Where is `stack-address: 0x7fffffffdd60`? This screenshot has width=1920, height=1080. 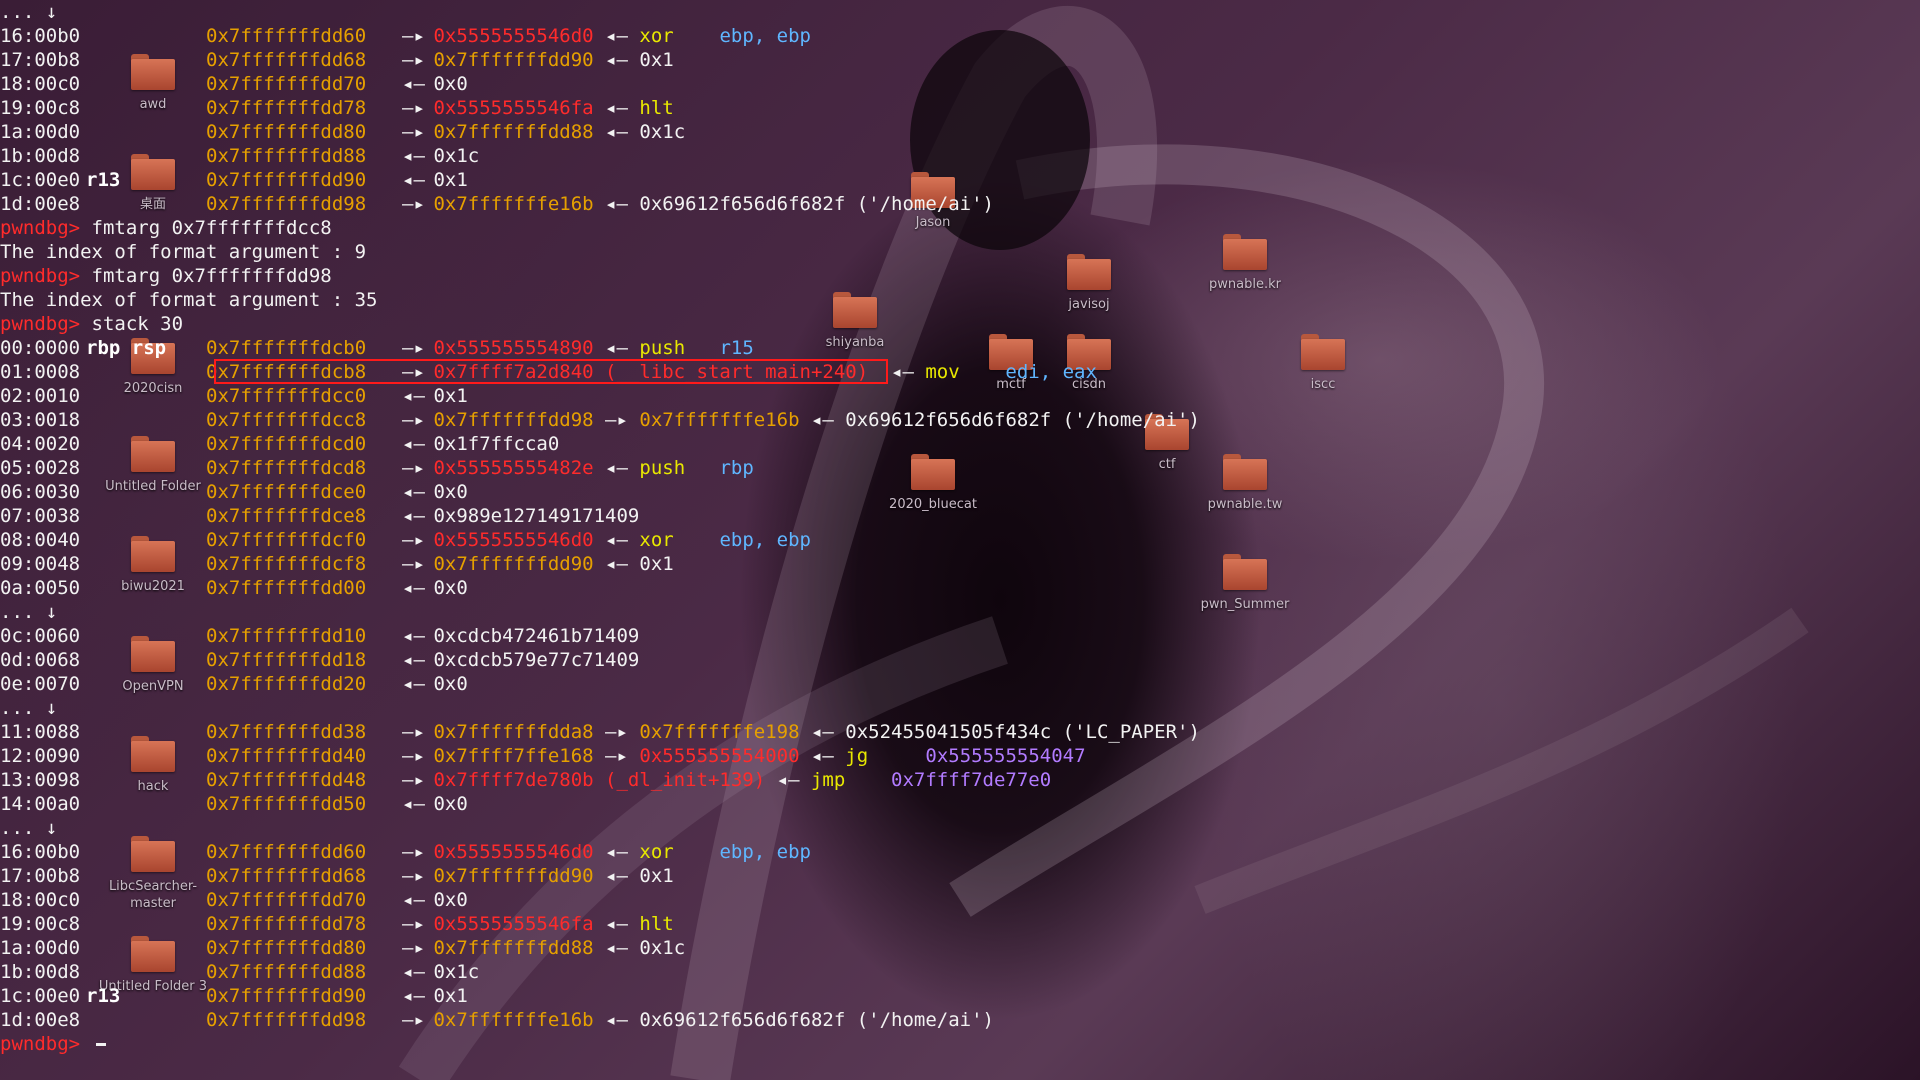
stack-address: 0x7fffffffdd60 is located at coordinates (286, 852).